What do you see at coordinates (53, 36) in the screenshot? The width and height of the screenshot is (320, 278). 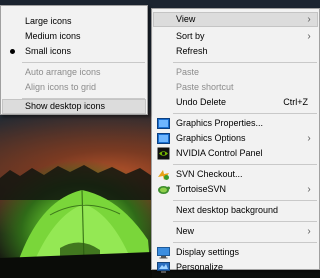 I see `submenu-item-label: Medium icons` at bounding box center [53, 36].